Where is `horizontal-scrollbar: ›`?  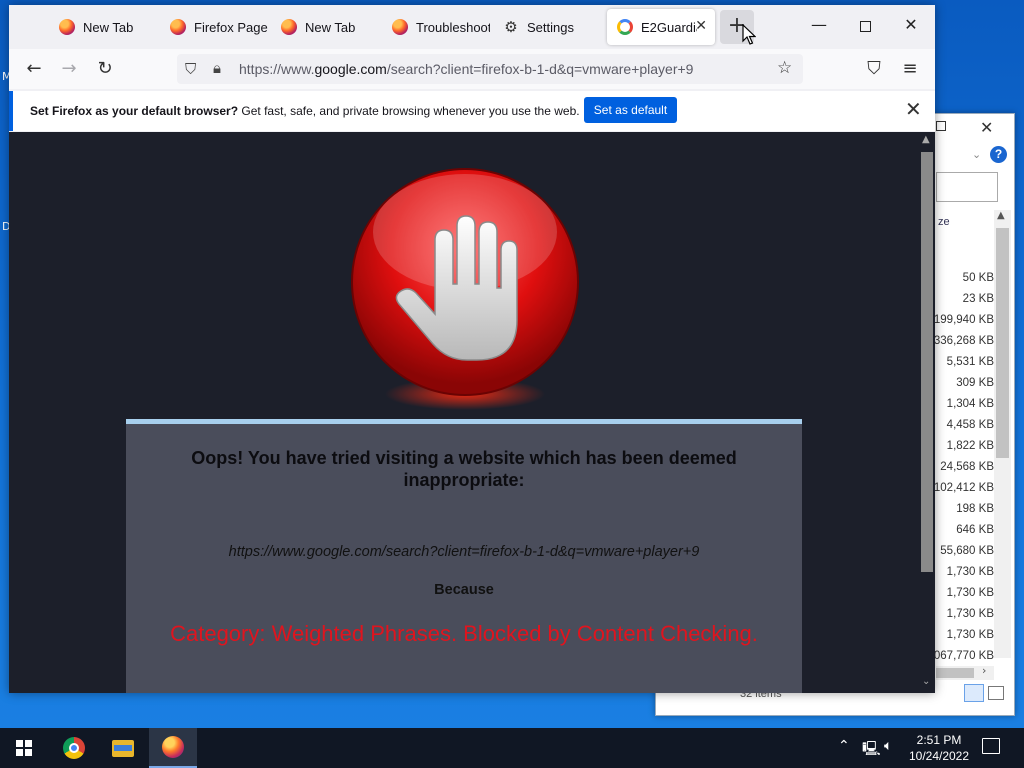 horizontal-scrollbar: › is located at coordinates (965, 672).